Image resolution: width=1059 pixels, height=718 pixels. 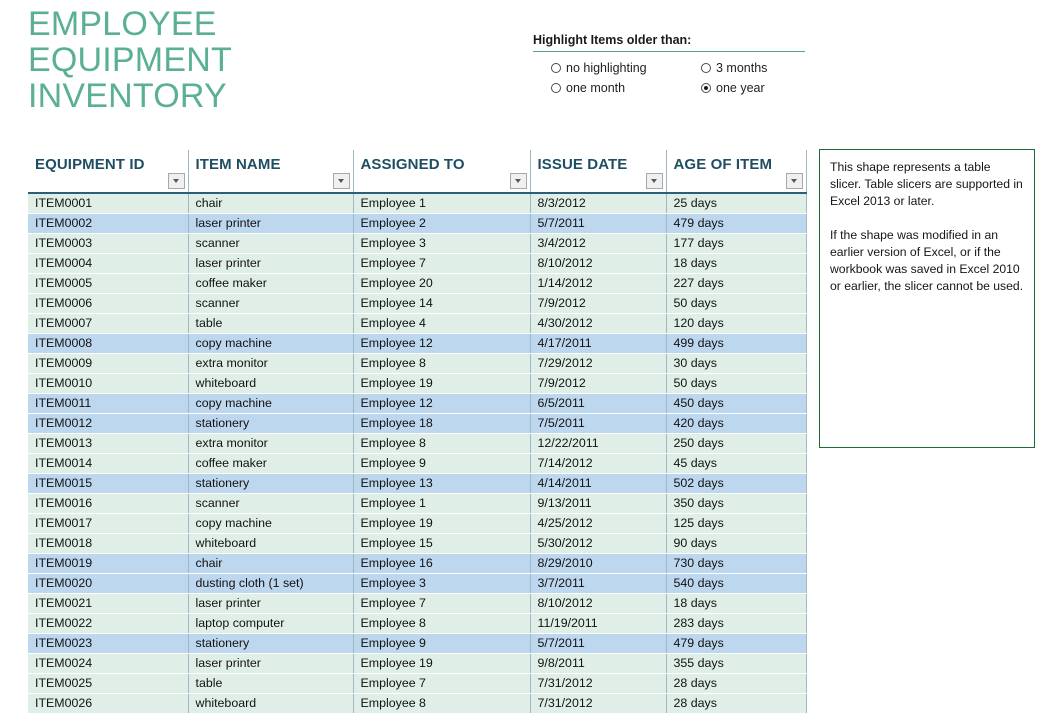 What do you see at coordinates (108, 443) in the screenshot?
I see `cell-equipment-id: ITEM0013` at bounding box center [108, 443].